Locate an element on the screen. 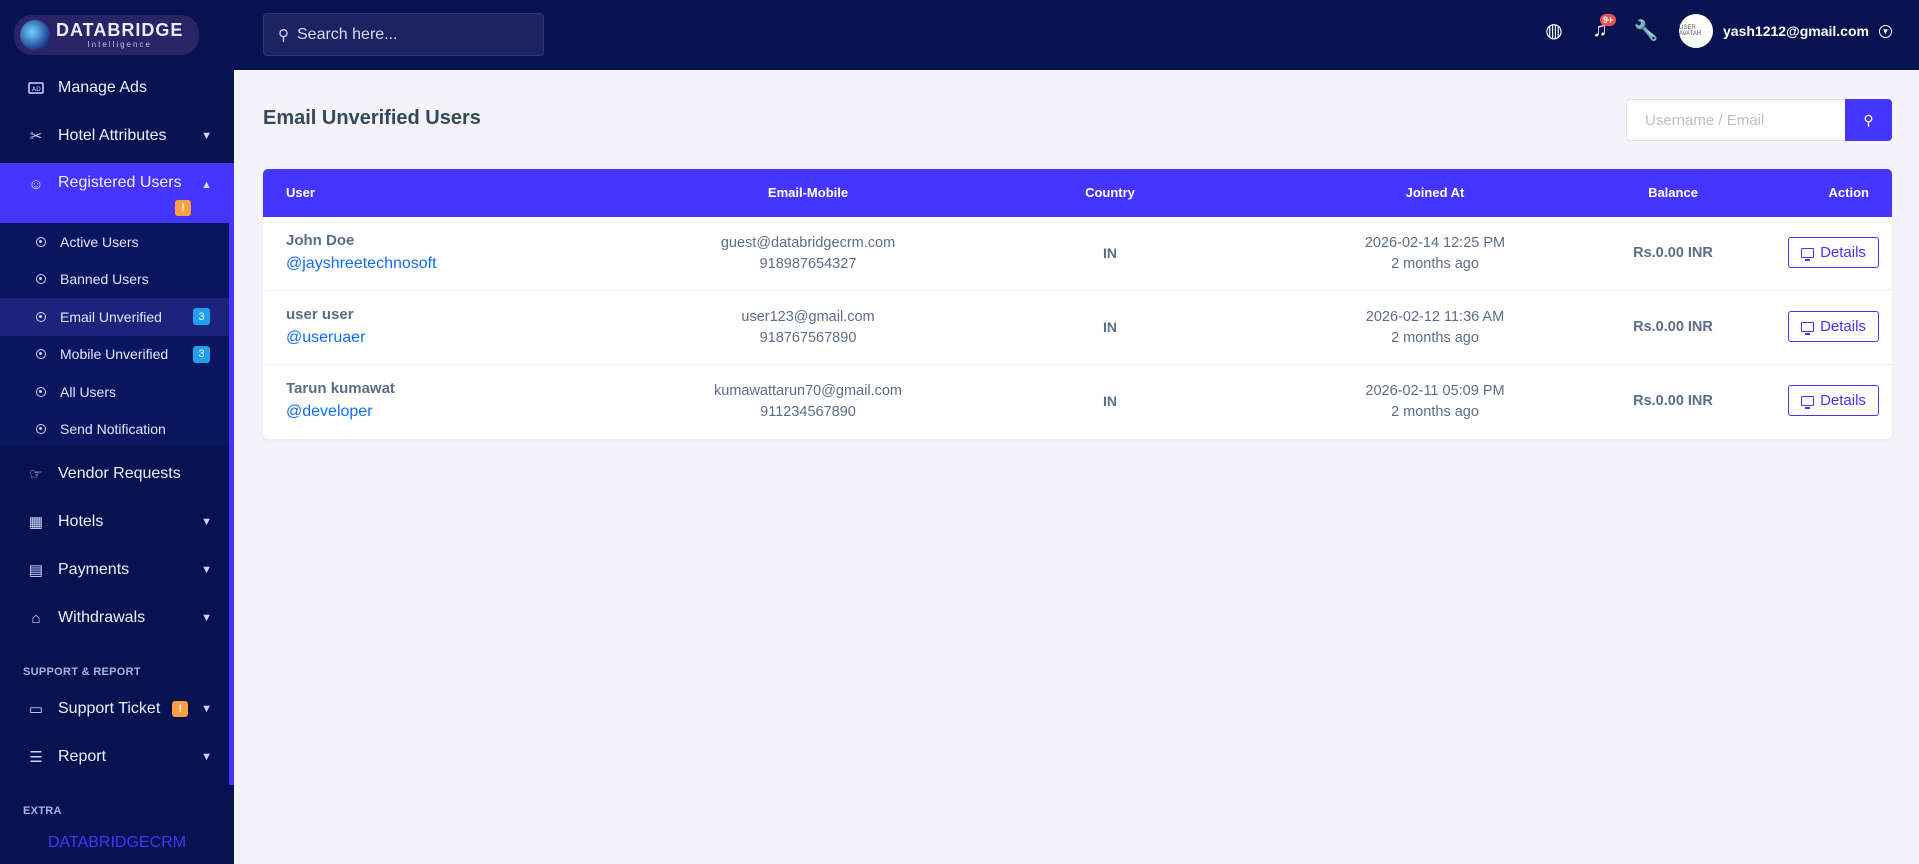  subitem-label: Send Notification is located at coordinates (113, 429).